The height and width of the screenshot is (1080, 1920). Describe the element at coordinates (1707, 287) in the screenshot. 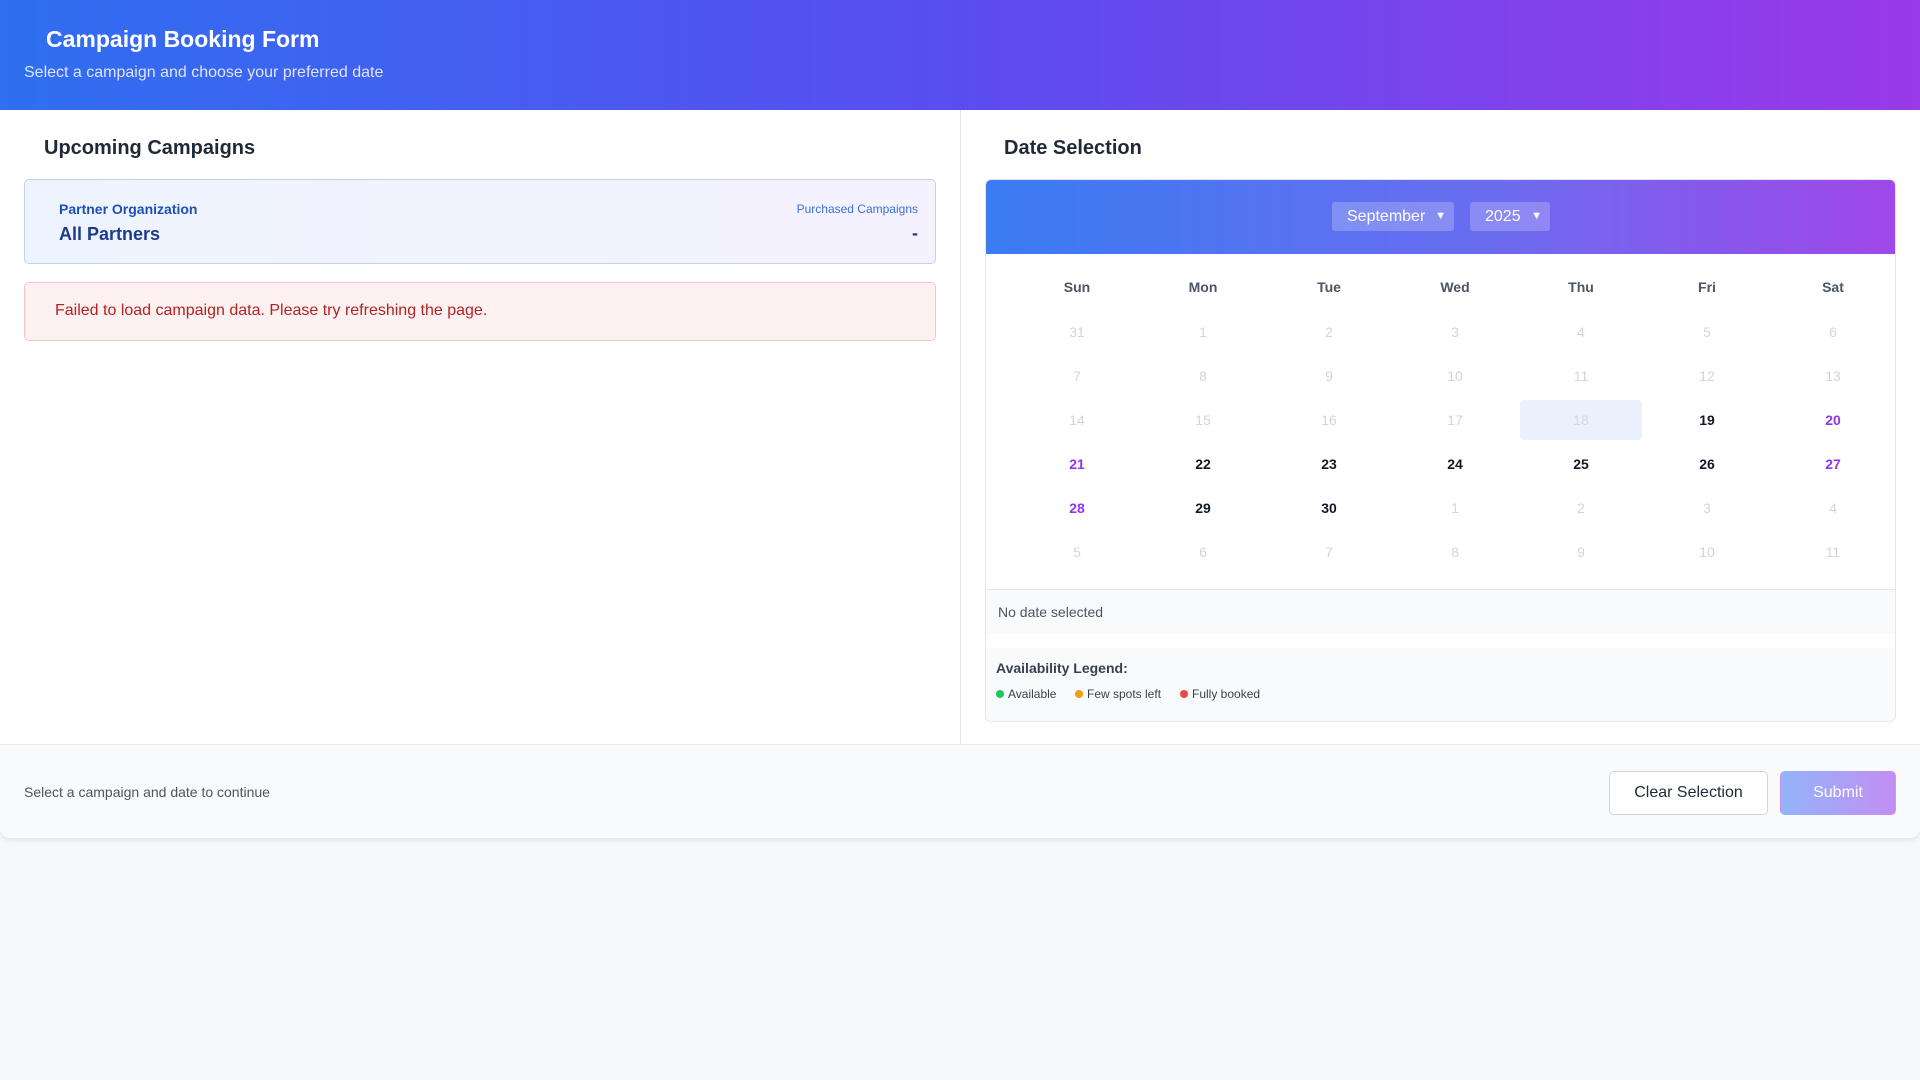

I see `weekday-fri: Fri` at that location.